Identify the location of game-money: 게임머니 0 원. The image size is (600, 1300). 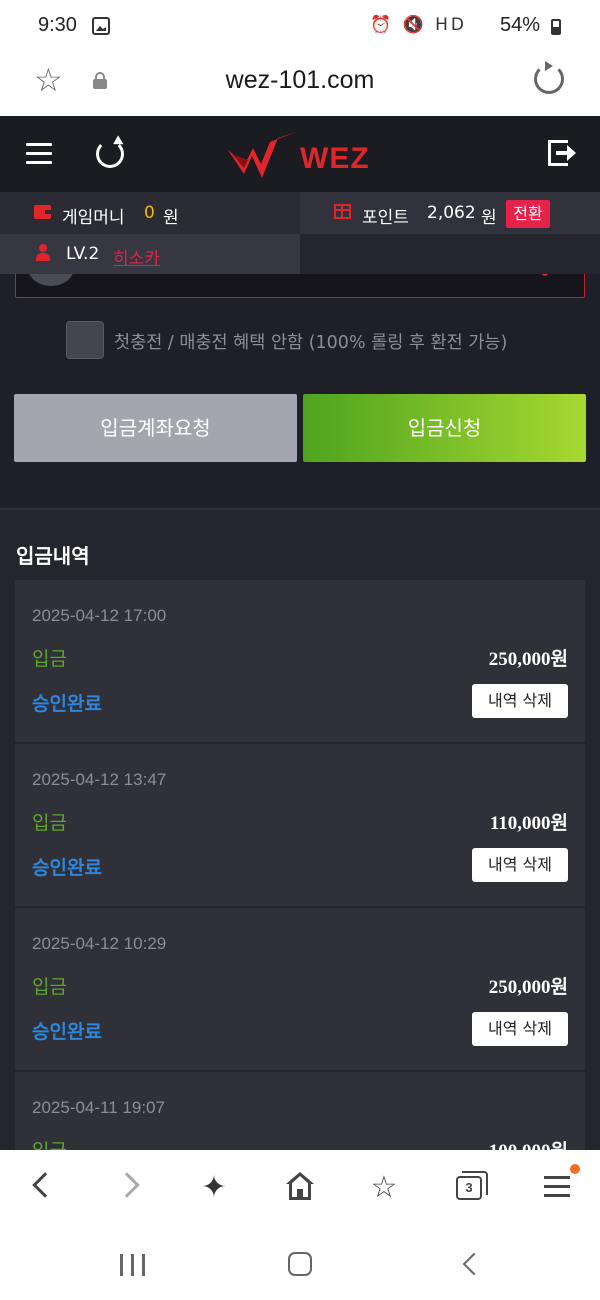
(149, 213).